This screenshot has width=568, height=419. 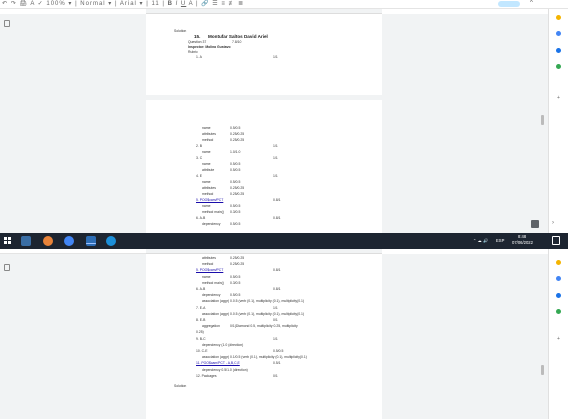 I want to click on file-explorer-icon, so click(x=26, y=241).